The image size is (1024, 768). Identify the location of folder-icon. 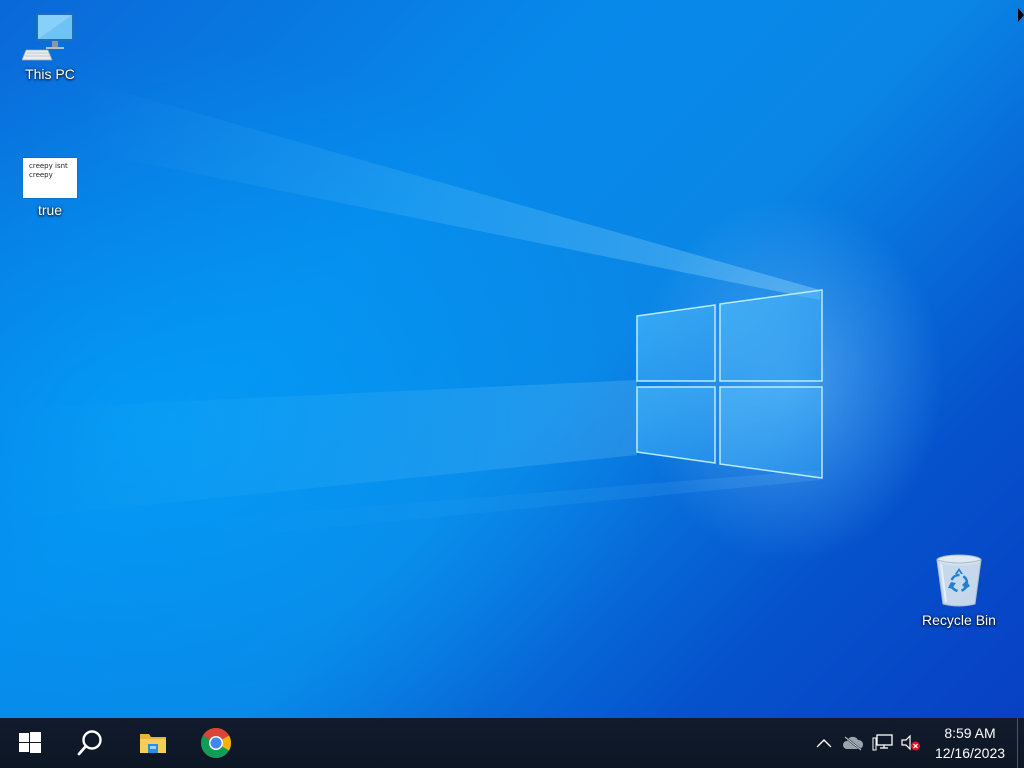
(153, 743).